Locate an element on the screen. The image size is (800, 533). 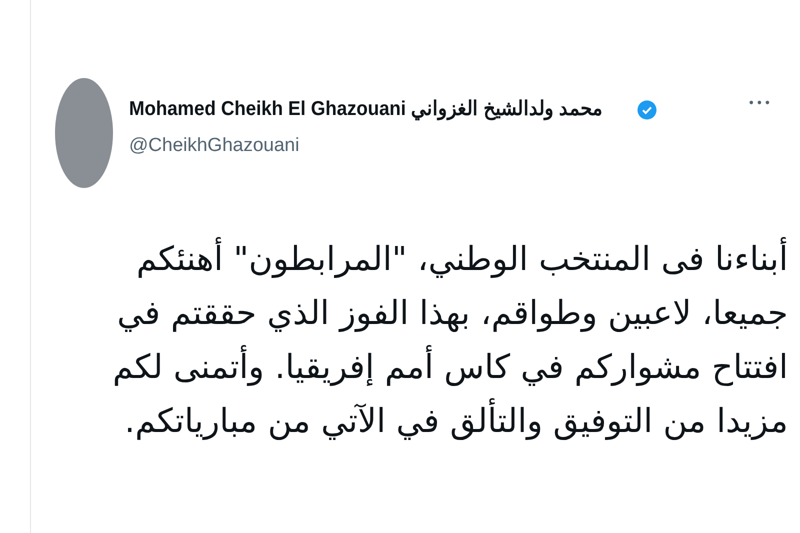
display-name: Mohamed Cheikh El Ghazouani محمد ولدالشيخ الغزواني is located at coordinates (366, 109).